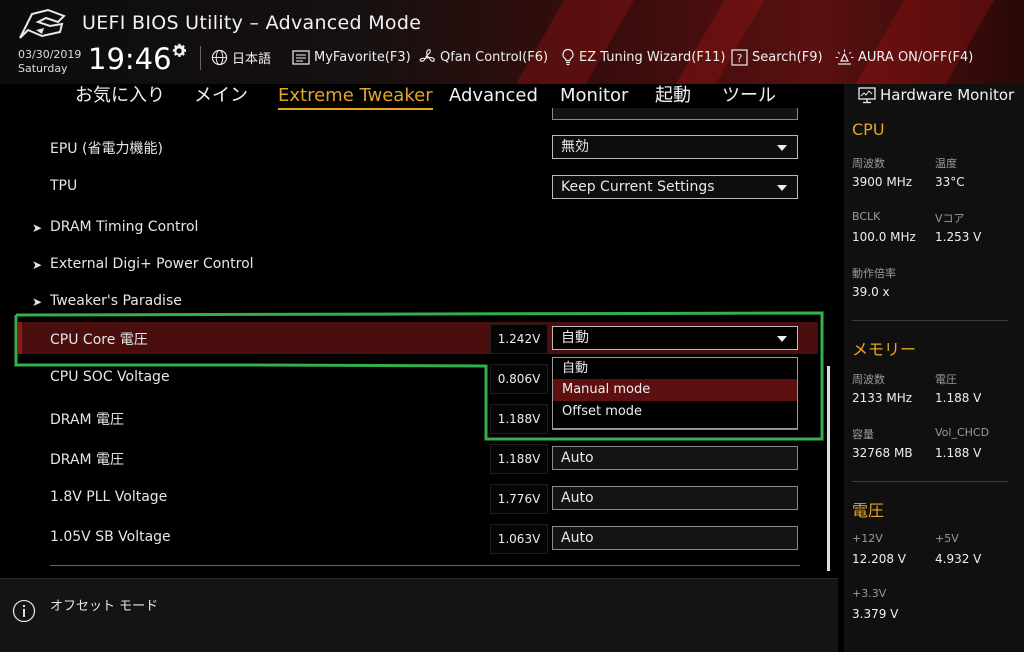 The height and width of the screenshot is (652, 1024). Describe the element at coordinates (884, 349) in the screenshot. I see `memory-section-heading: メモリー` at that location.